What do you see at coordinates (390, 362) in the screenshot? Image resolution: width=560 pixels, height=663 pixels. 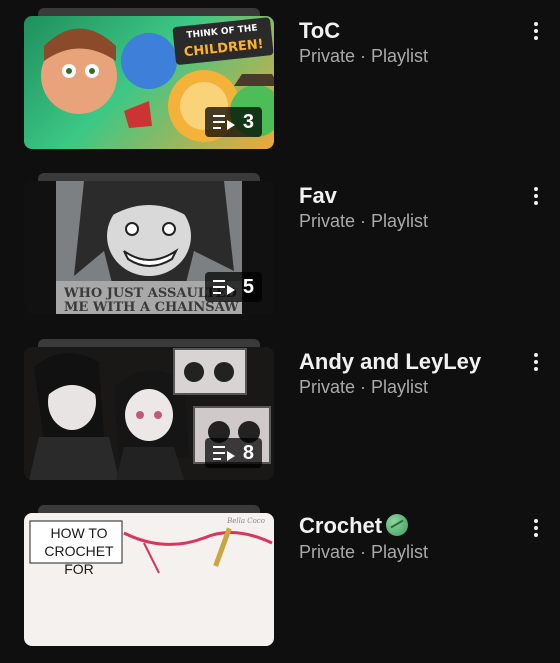 I see `playlist-title: Andy and LeyLey` at bounding box center [390, 362].